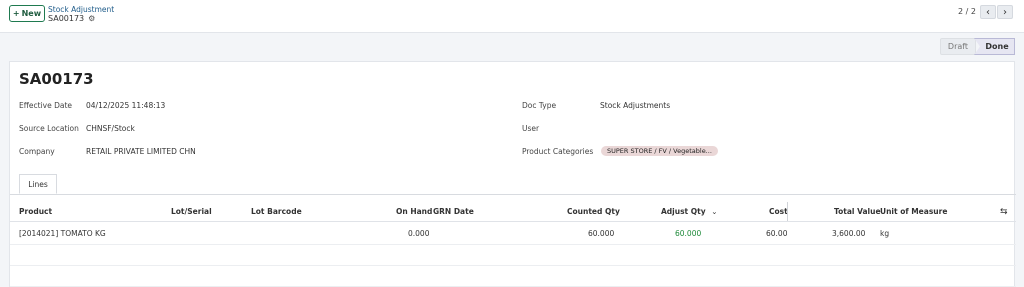  I want to click on new-button-label: New, so click(31, 13).